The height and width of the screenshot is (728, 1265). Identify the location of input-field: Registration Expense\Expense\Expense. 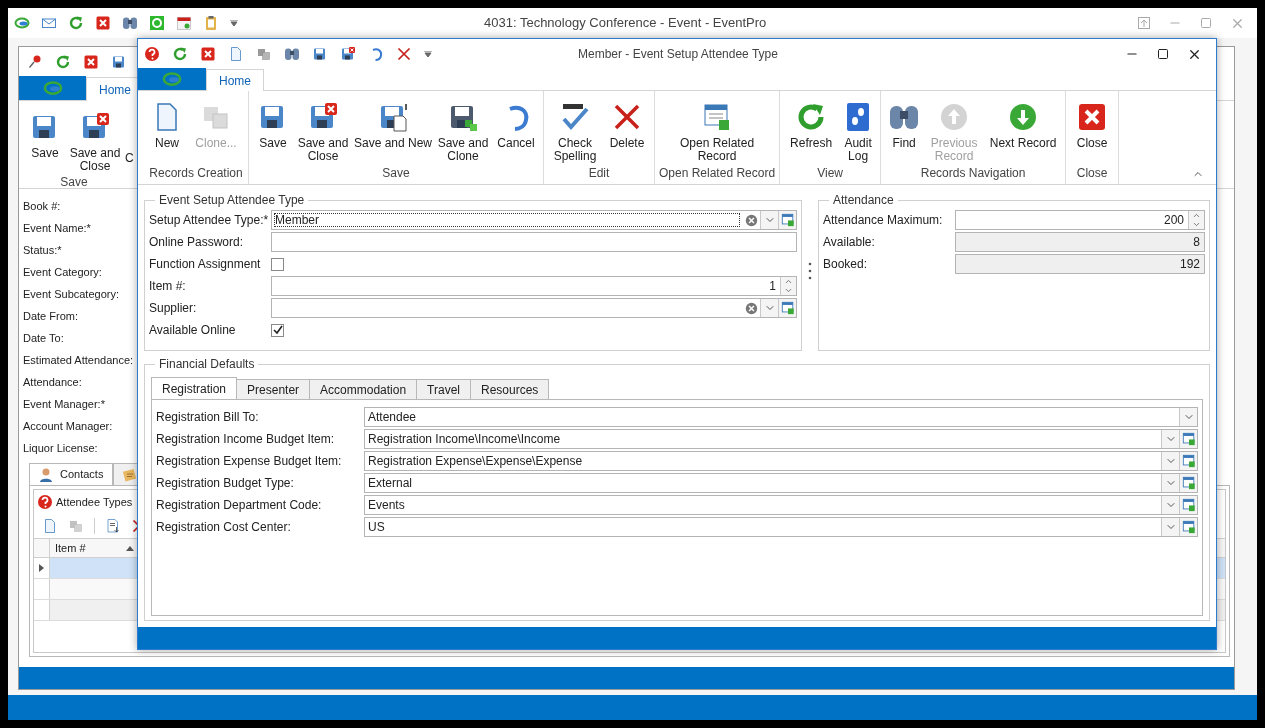
(781, 461).